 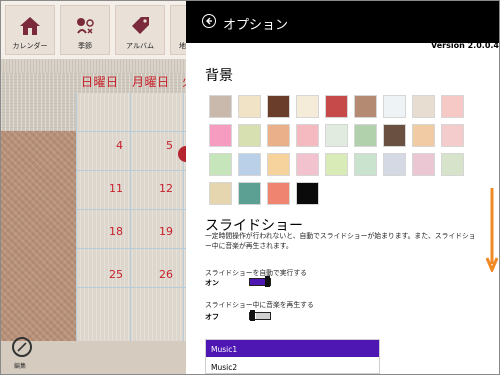 What do you see at coordinates (219, 76) in the screenshot?
I see `background-heading: 背景` at bounding box center [219, 76].